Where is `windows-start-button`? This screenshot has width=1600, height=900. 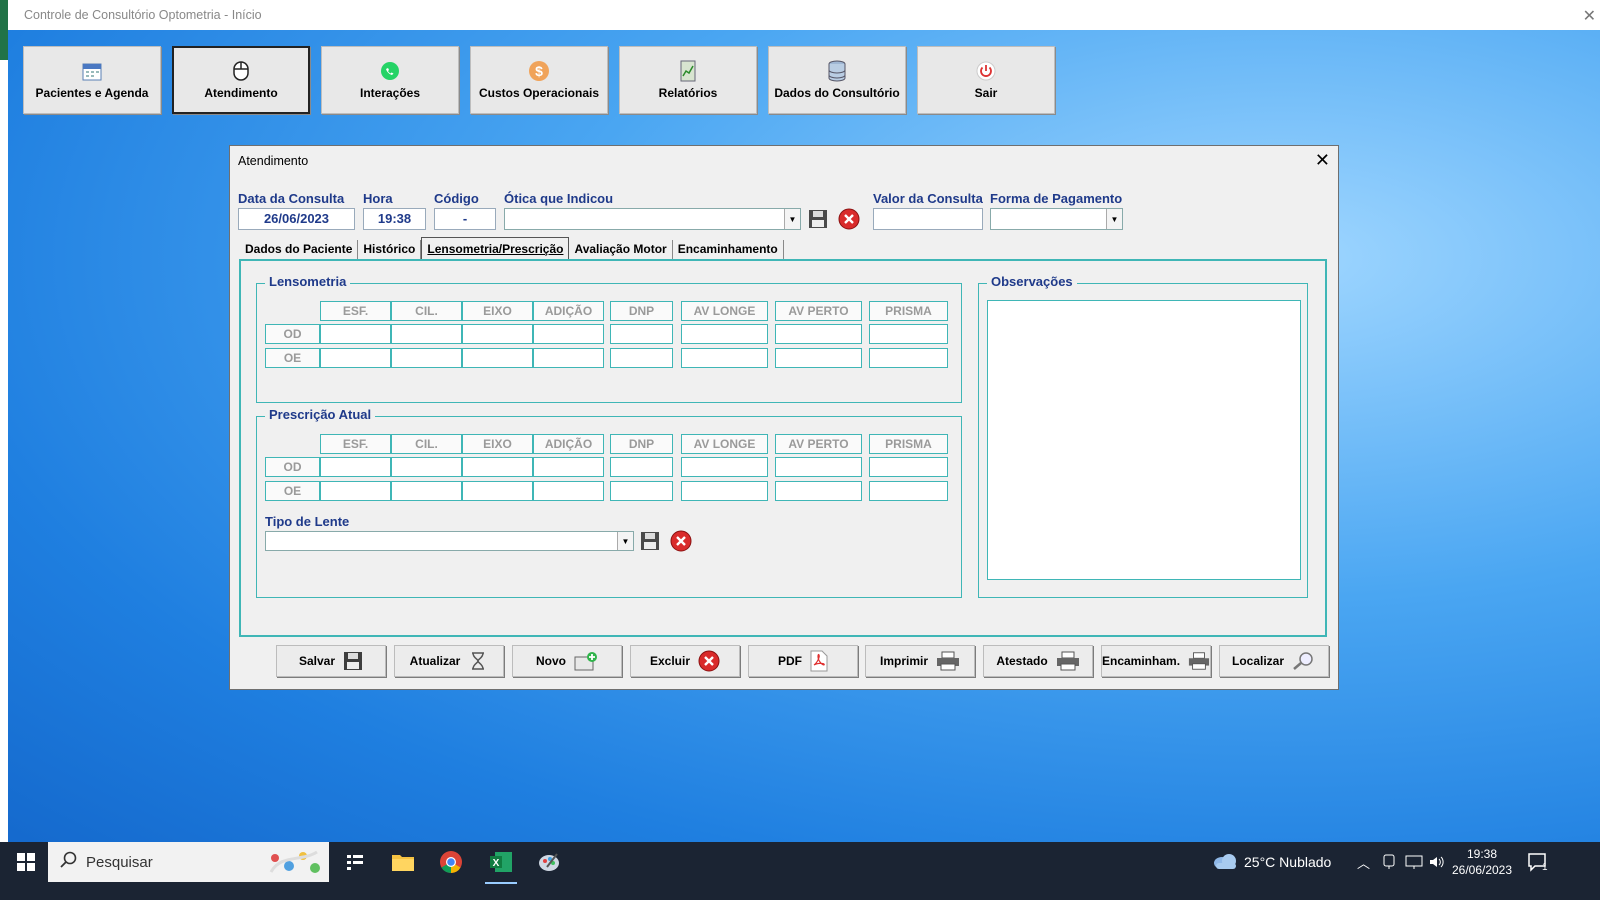 windows-start-button is located at coordinates (26, 862).